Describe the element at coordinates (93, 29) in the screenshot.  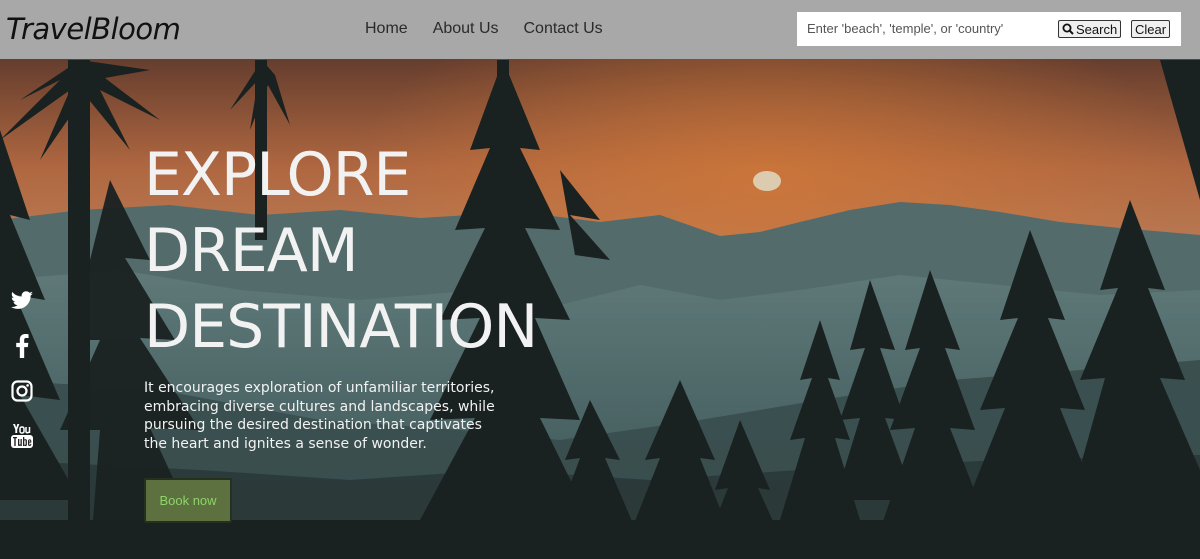
I see `brand-logo: TravelBloom` at that location.